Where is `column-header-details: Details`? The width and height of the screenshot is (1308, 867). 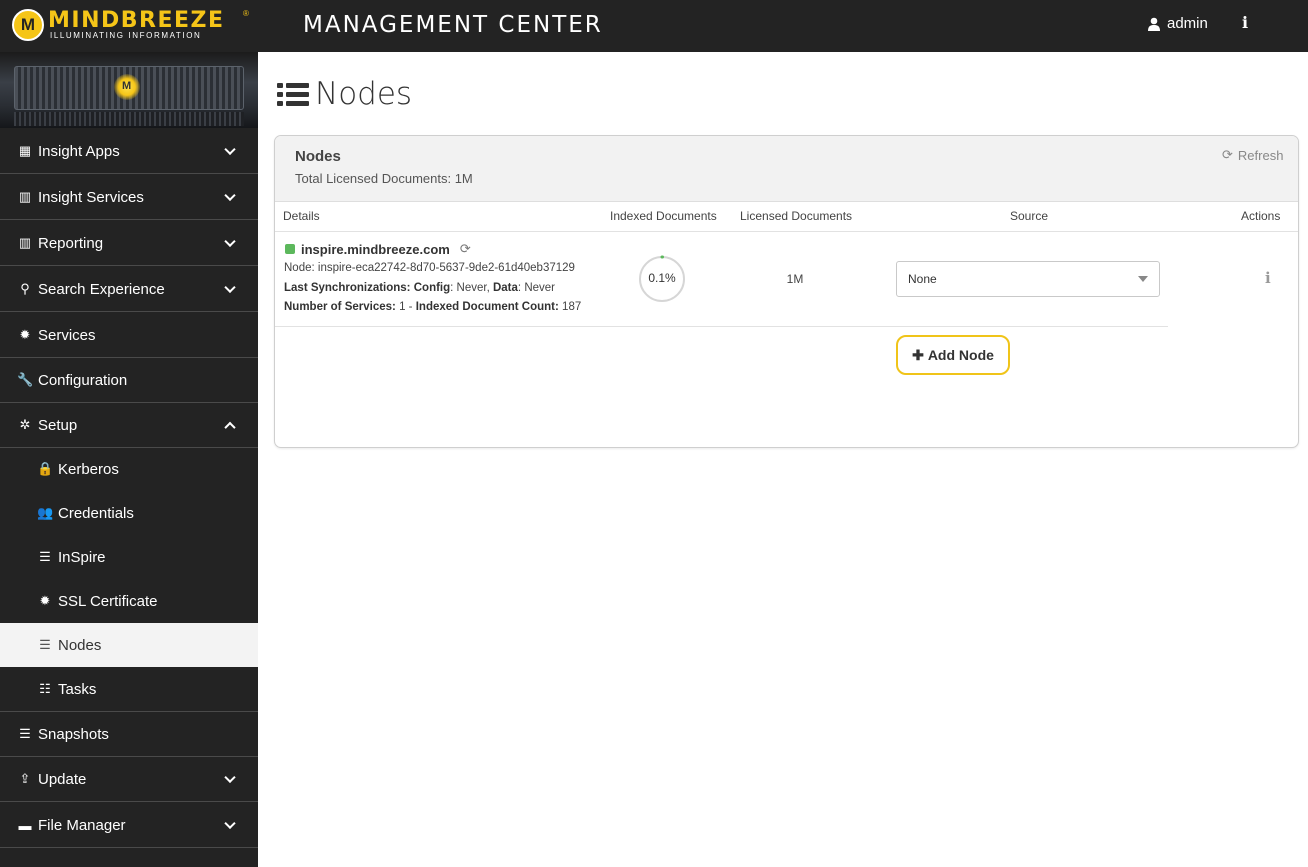 column-header-details: Details is located at coordinates (301, 216).